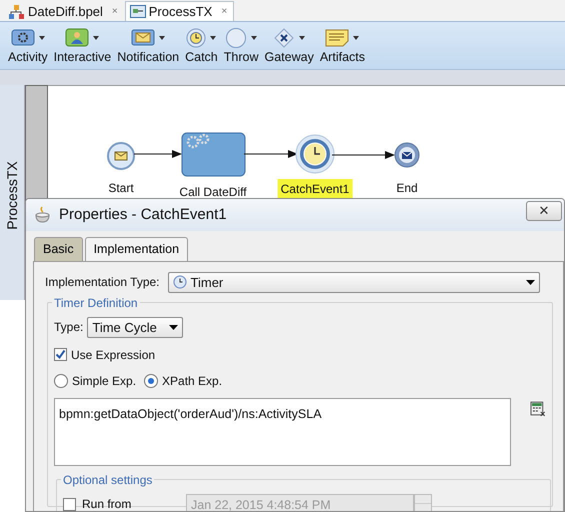 This screenshot has height=512, width=565. I want to click on note-icon, so click(337, 38).